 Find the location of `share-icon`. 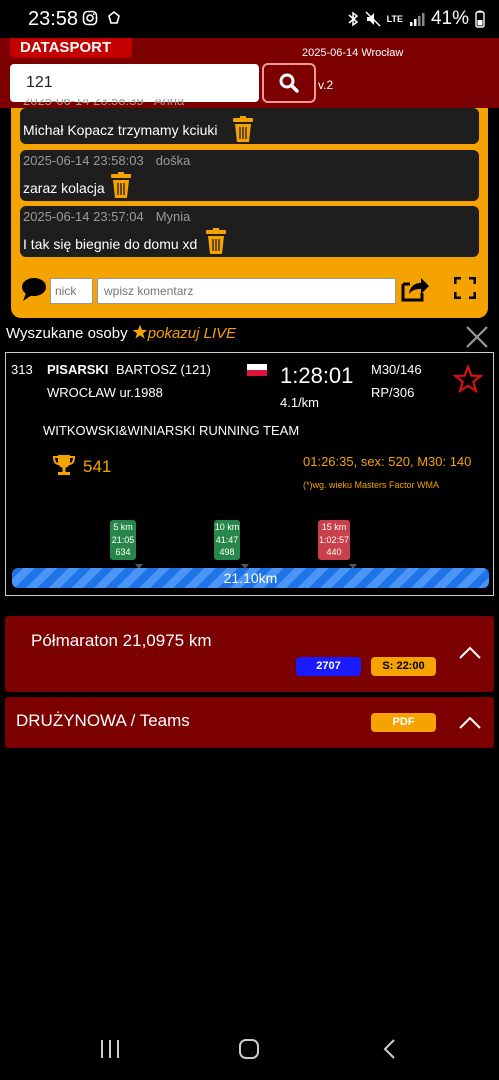

share-icon is located at coordinates (415, 289).